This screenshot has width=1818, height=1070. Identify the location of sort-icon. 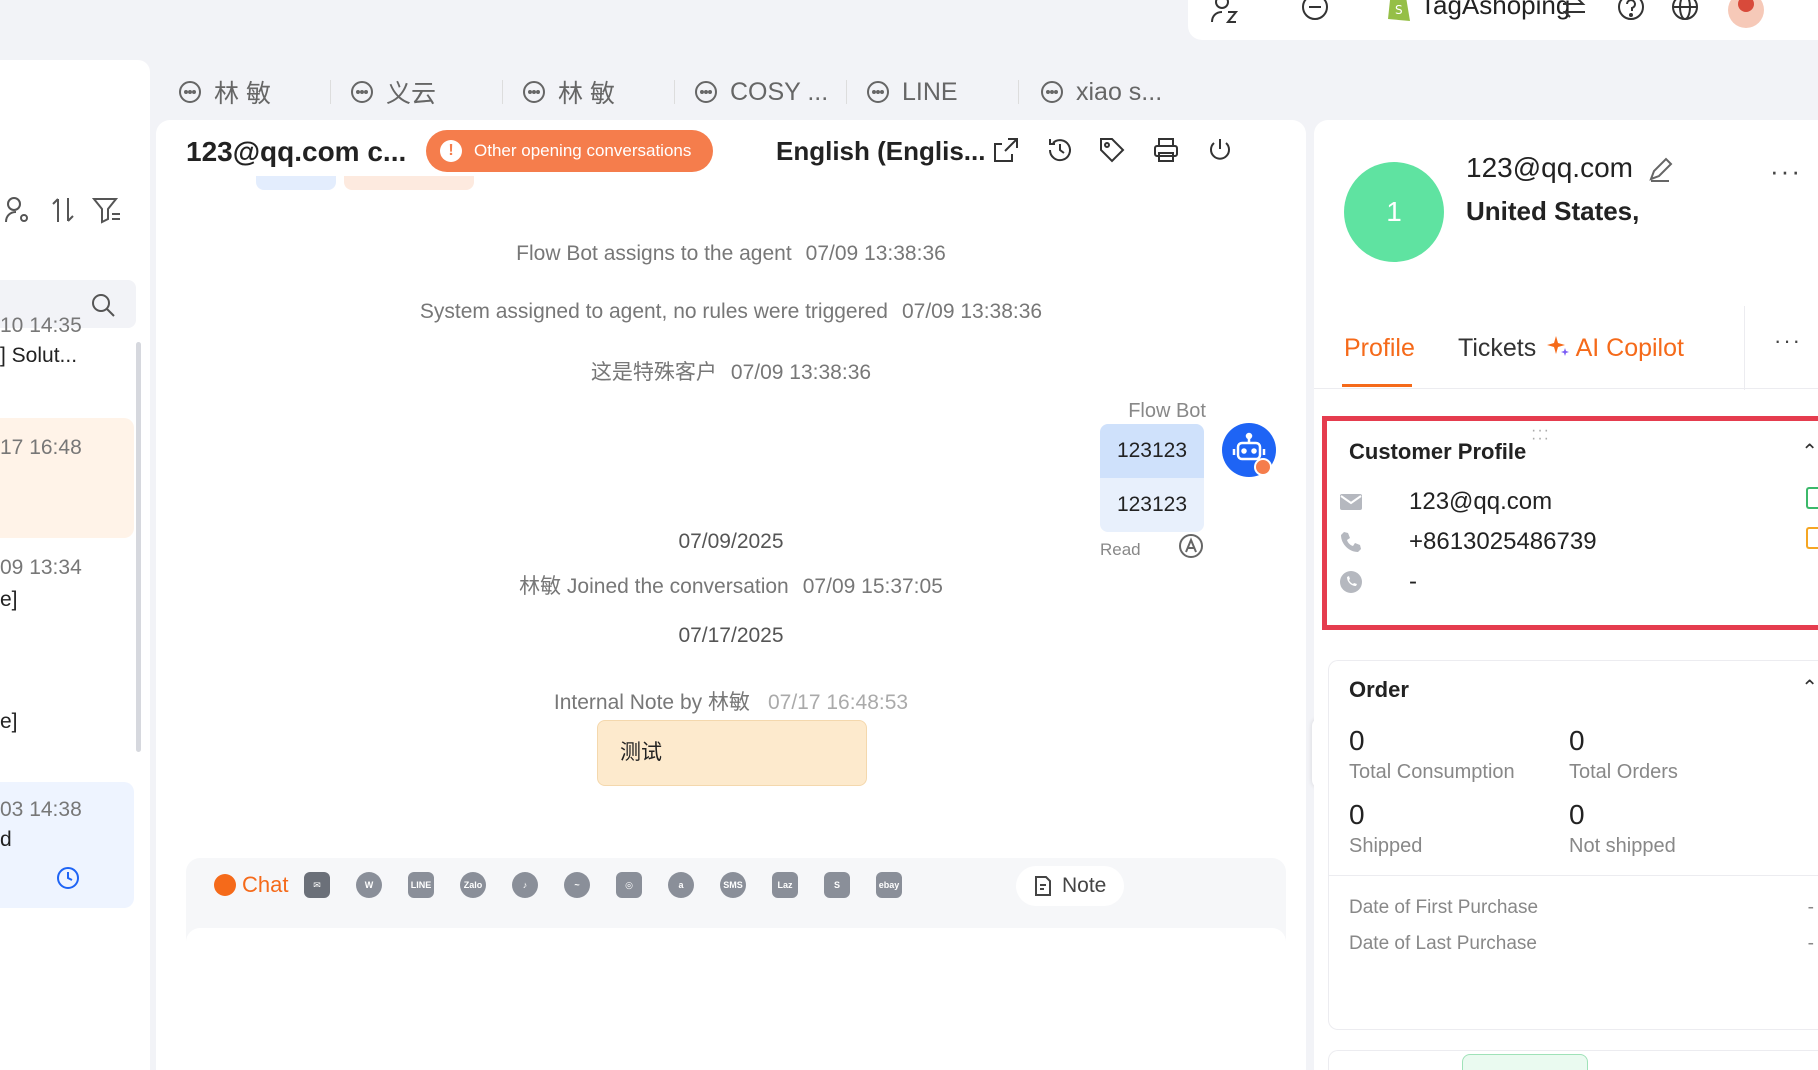
(63, 210).